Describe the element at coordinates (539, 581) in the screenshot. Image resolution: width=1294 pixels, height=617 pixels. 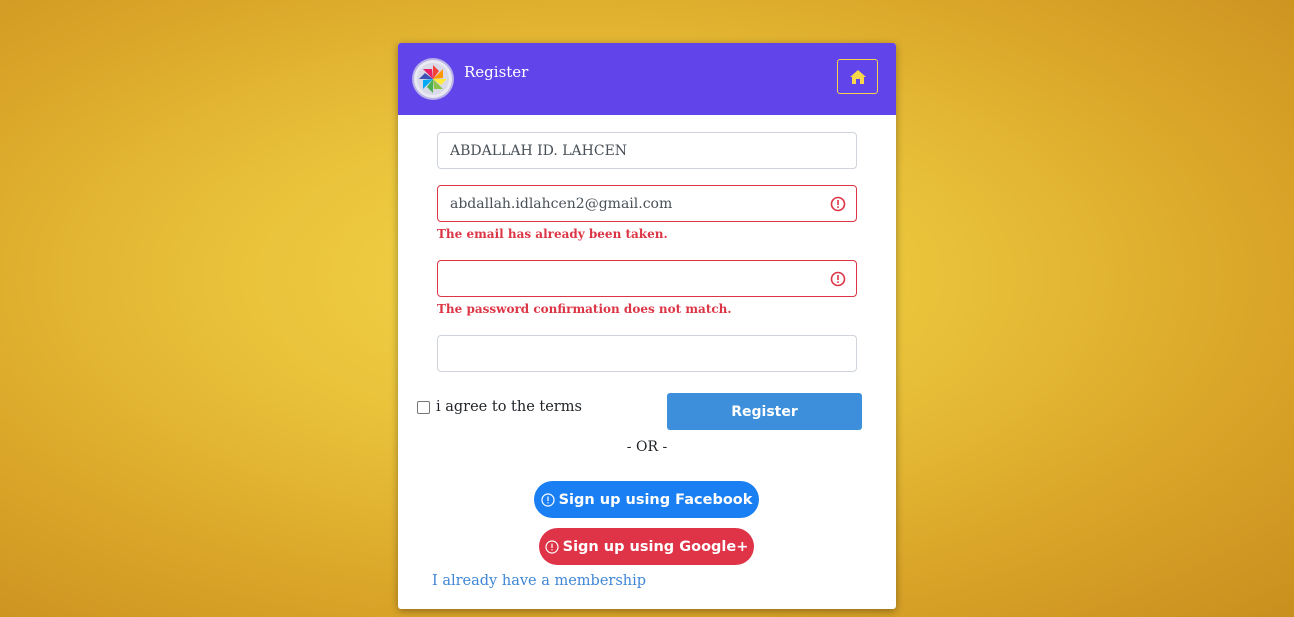
I see `membership-link: I already have a membership` at that location.